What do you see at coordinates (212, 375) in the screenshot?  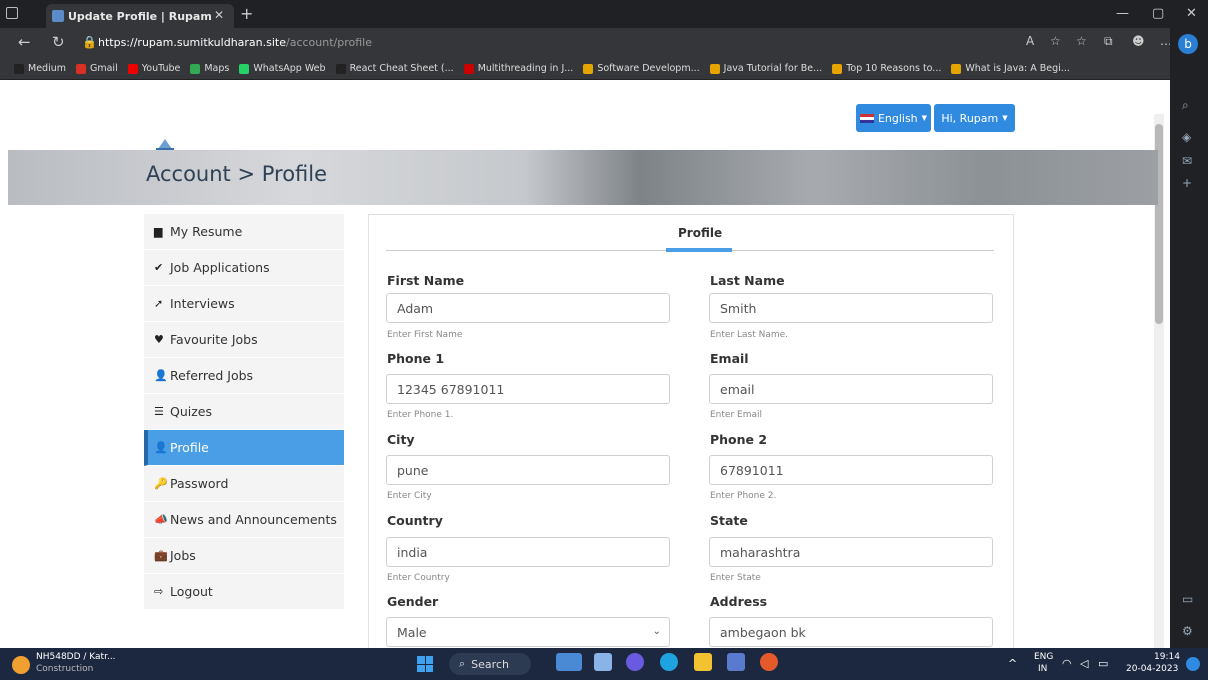 I see `menu-item-label: Referred Jobs` at bounding box center [212, 375].